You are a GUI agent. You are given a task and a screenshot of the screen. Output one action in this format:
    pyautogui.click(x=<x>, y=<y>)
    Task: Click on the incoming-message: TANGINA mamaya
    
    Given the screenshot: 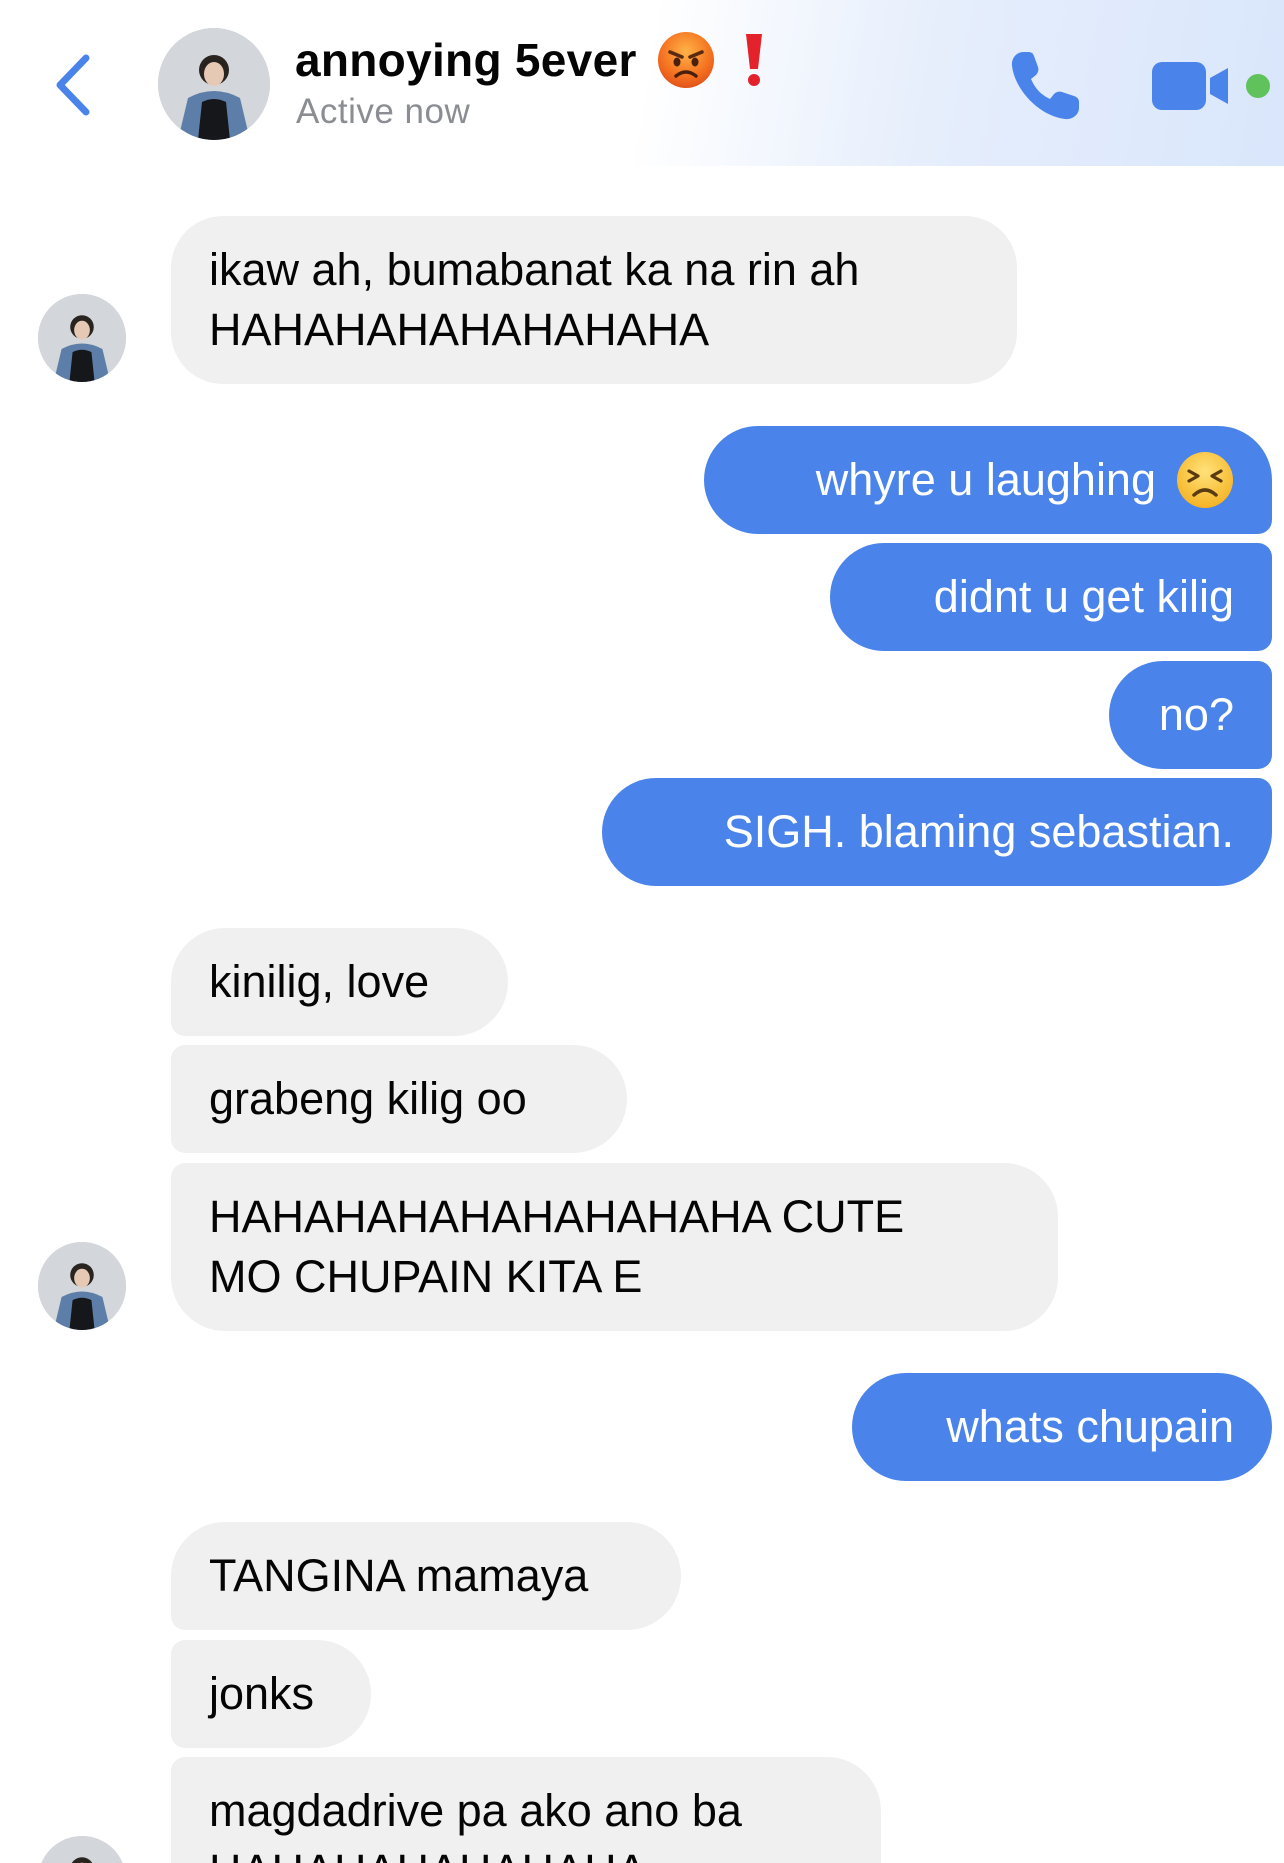 What is the action you would take?
    pyautogui.click(x=426, y=1576)
    